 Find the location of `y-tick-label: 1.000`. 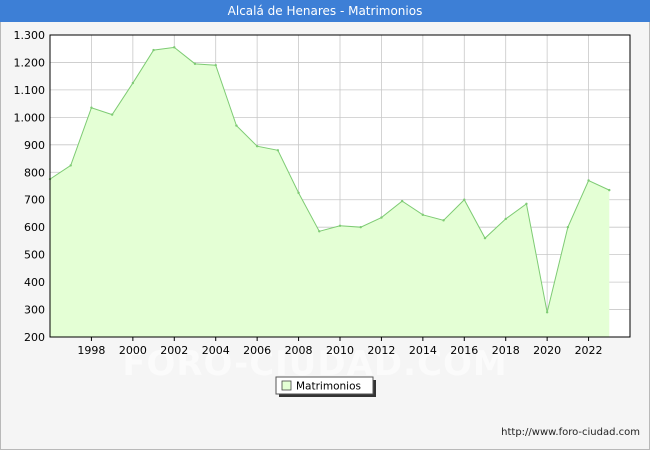

y-tick-label: 1.000 is located at coordinates (30, 117).